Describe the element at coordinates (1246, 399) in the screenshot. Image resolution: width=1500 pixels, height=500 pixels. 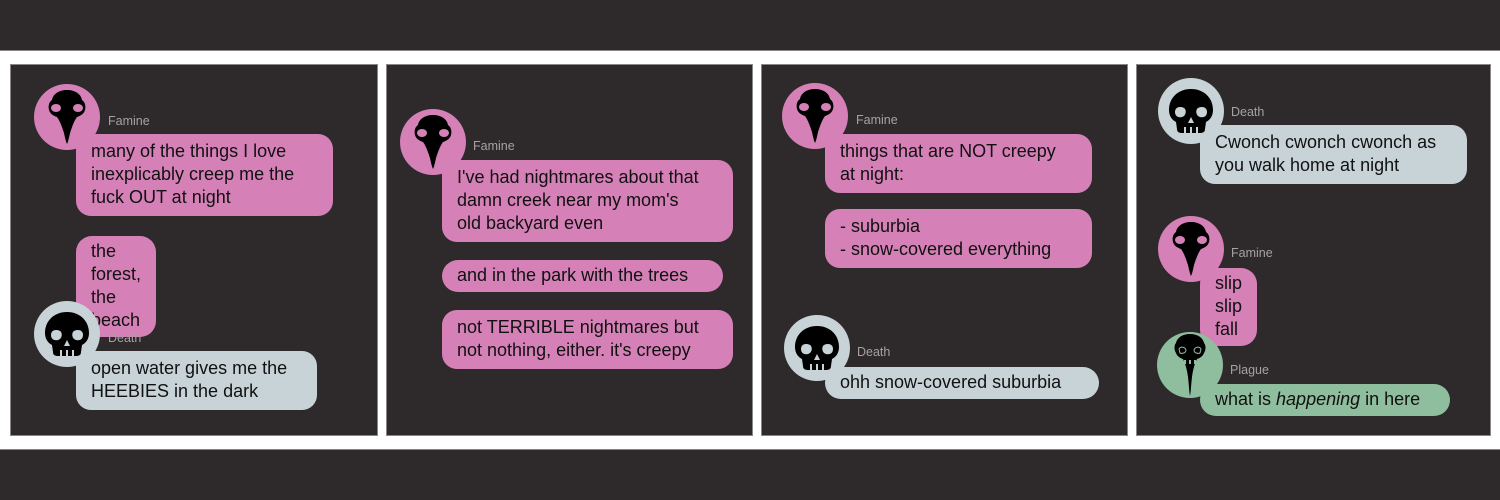
I see `bubble-text-before: what is` at that location.